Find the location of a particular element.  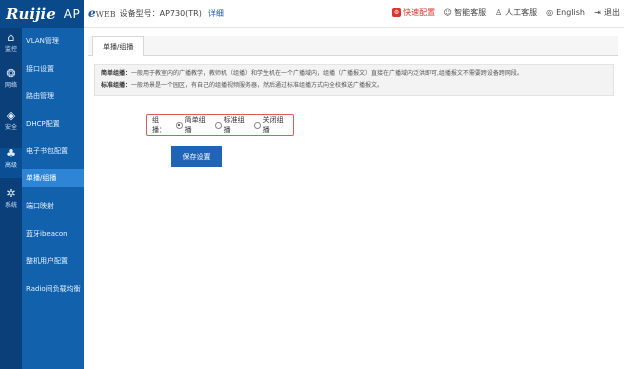

primary-sidebar: ⌂ 监控 ❂ 网络 ◈ 安全 ♣ 高级 ✲ 系统 is located at coordinates (11, 198).